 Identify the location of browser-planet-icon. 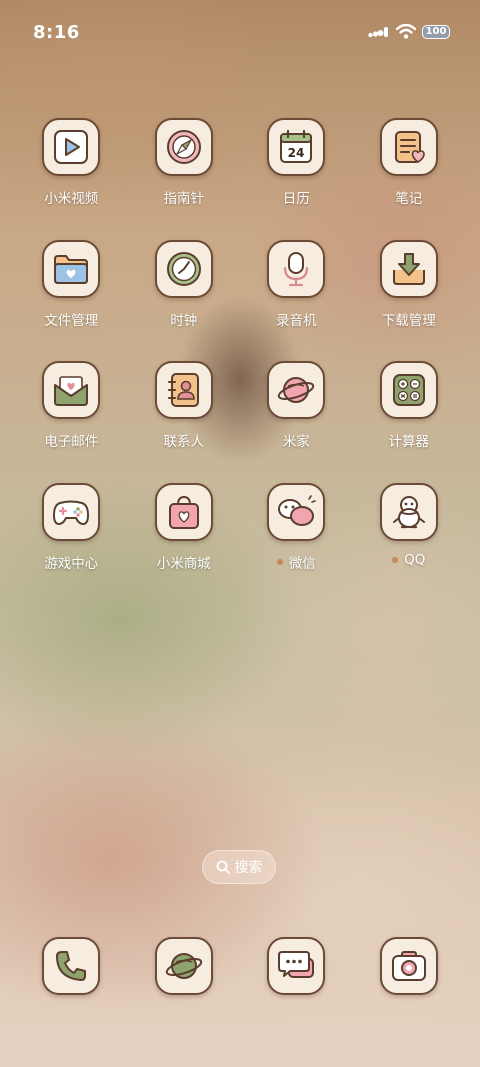
(183, 966).